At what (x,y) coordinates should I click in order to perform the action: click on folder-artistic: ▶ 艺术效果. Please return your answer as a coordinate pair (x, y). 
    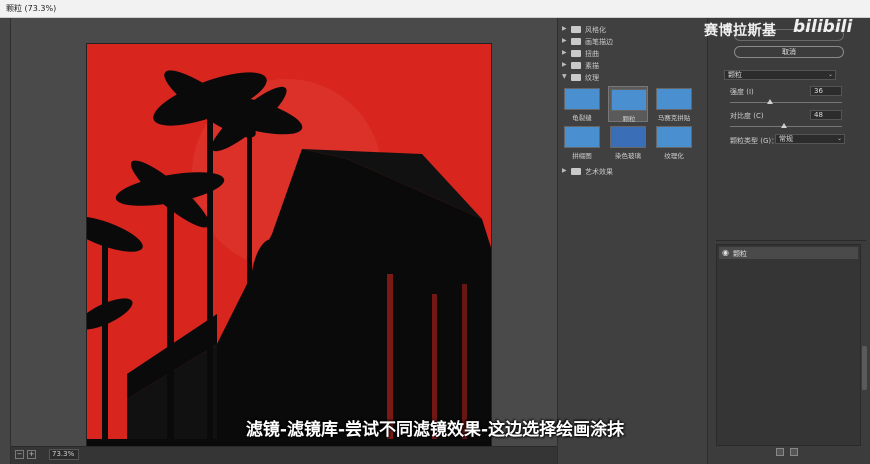
    Looking at the image, I should click on (632, 172).